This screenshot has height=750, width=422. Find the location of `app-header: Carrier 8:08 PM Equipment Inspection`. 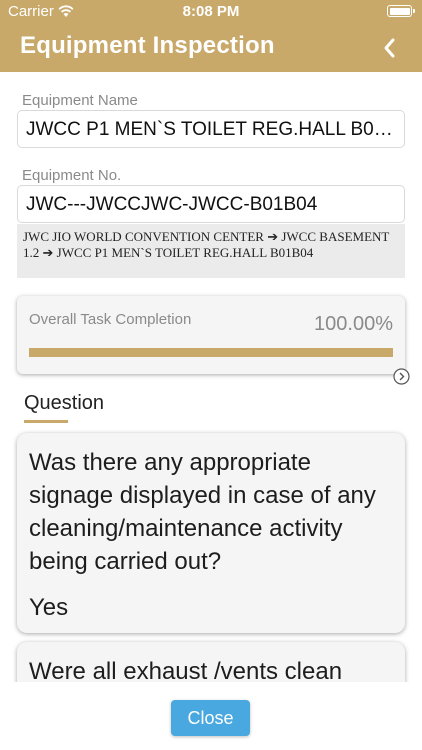

app-header: Carrier 8:08 PM Equipment Inspection is located at coordinates (211, 36).